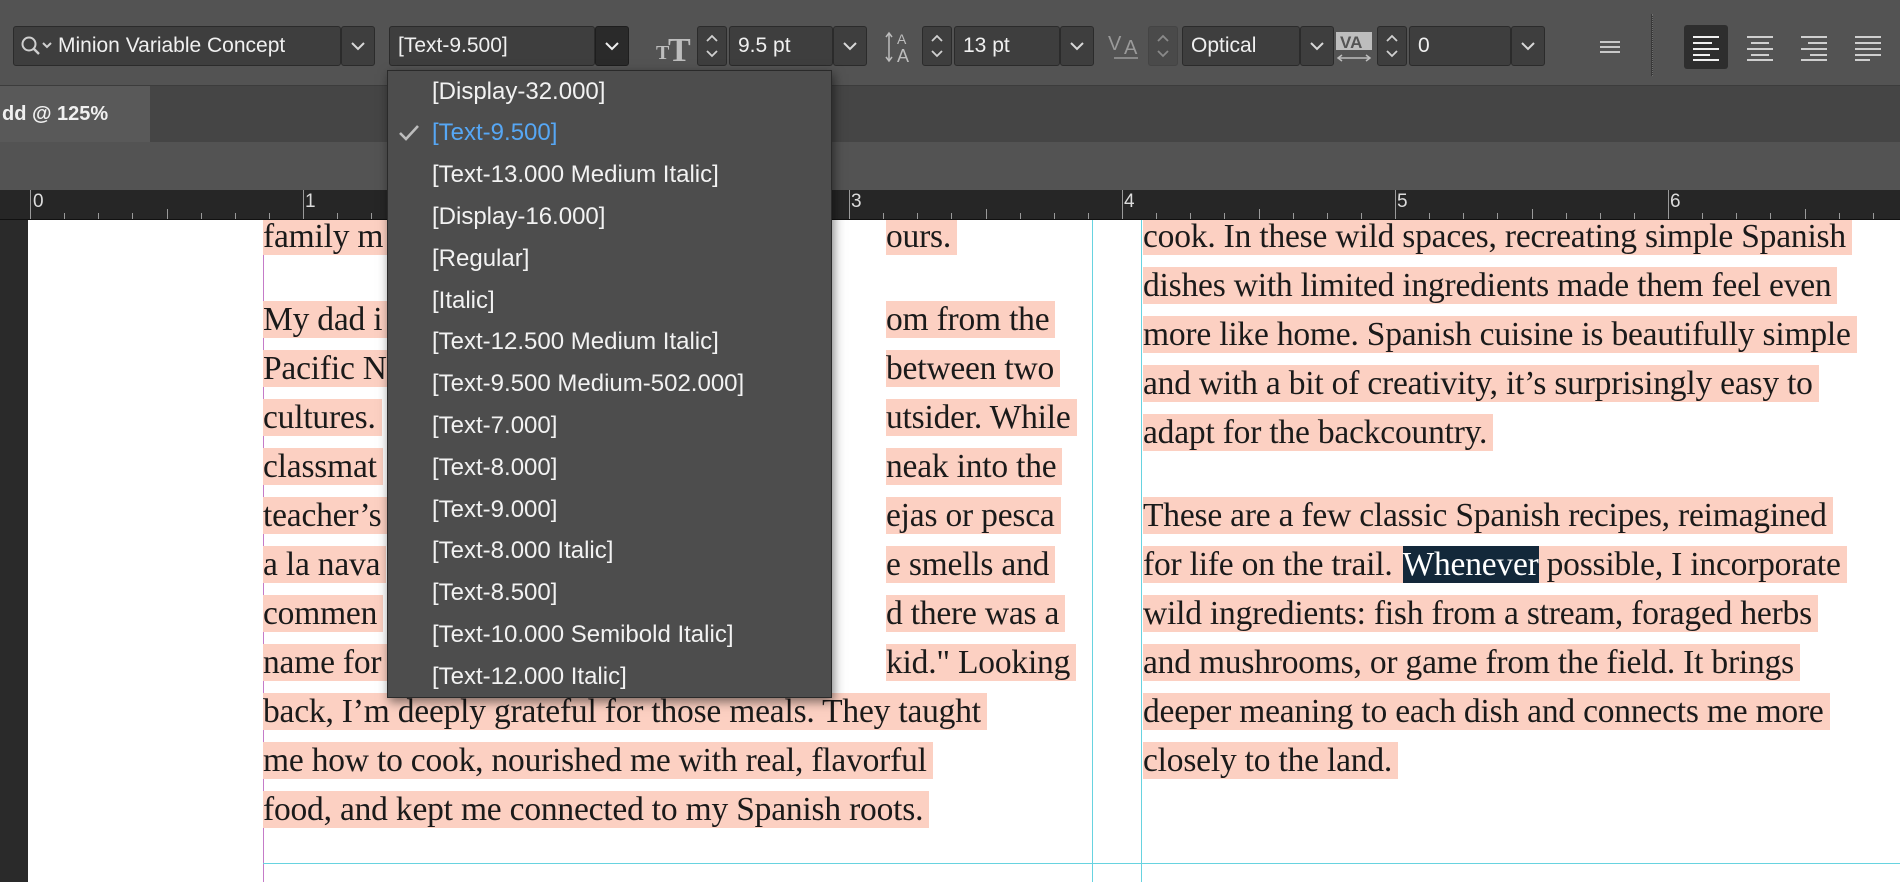 This screenshot has height=882, width=1900. What do you see at coordinates (973, 515) in the screenshot?
I see `text-line: ejas or pesca` at bounding box center [973, 515].